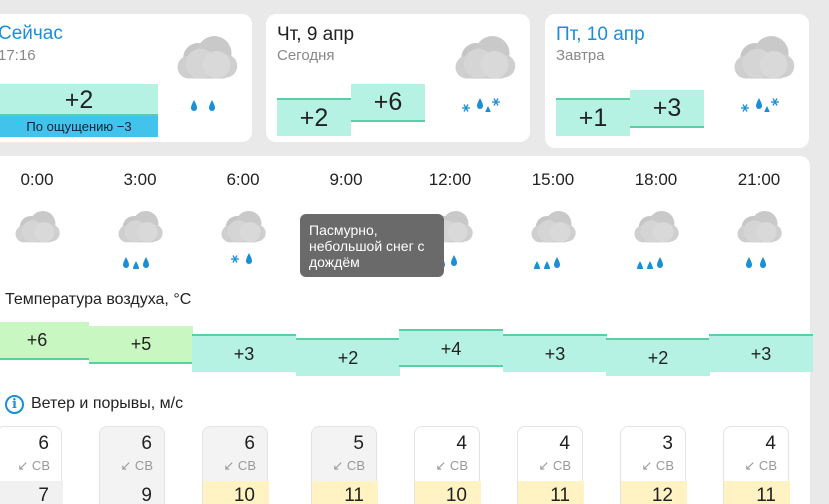  Describe the element at coordinates (314, 117) in the screenshot. I see `today-temp-low: +2` at that location.